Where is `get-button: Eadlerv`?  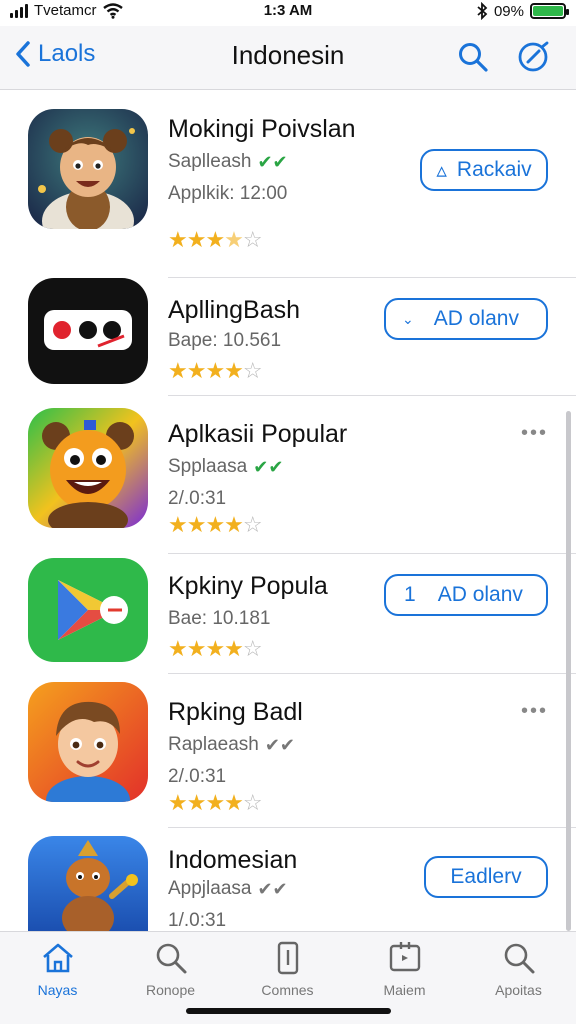
get-button: Eadlerv is located at coordinates (486, 877).